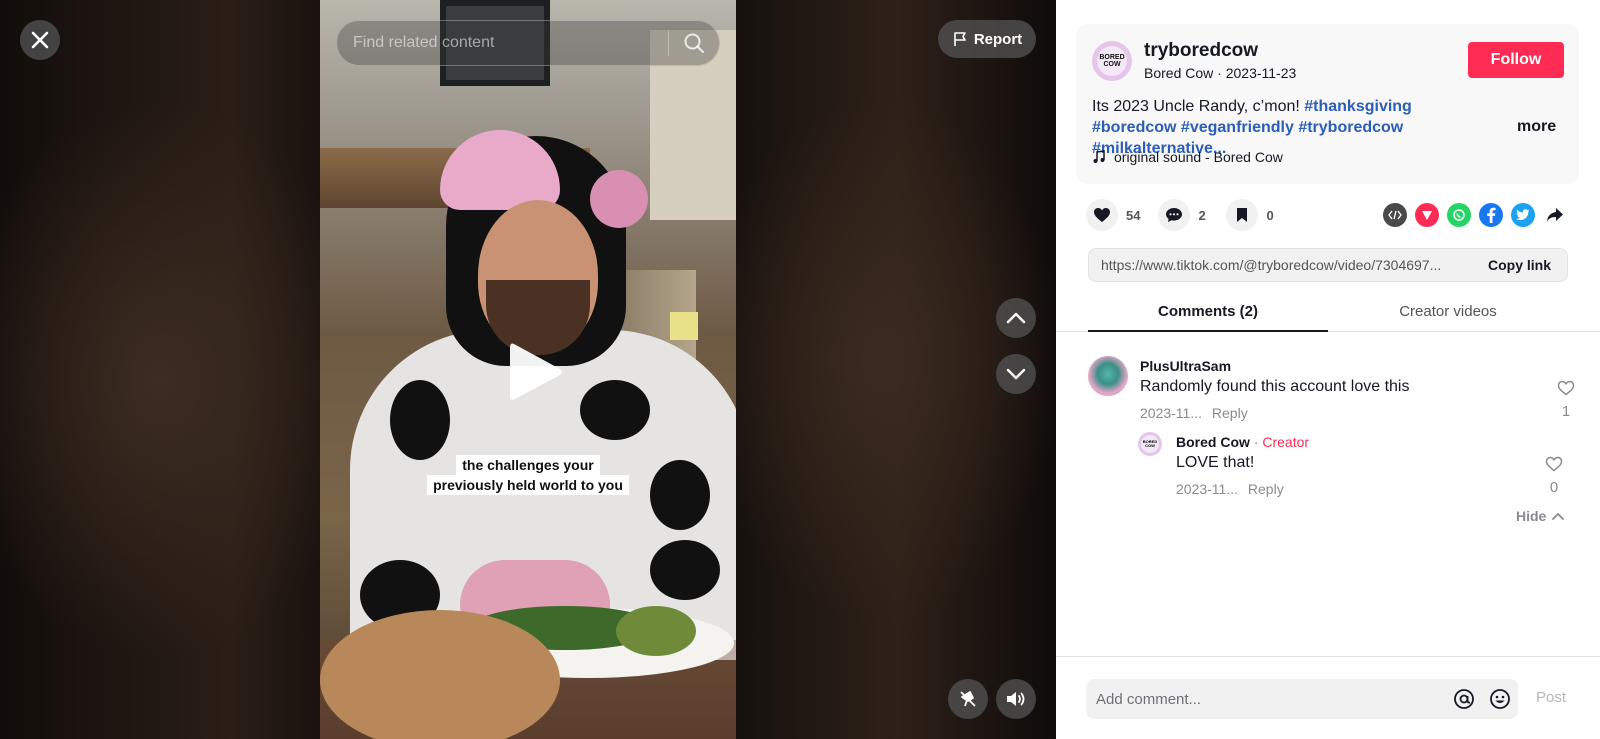 The image size is (1600, 739). I want to click on sound-link: original sound - Bored Cow, so click(1187, 157).